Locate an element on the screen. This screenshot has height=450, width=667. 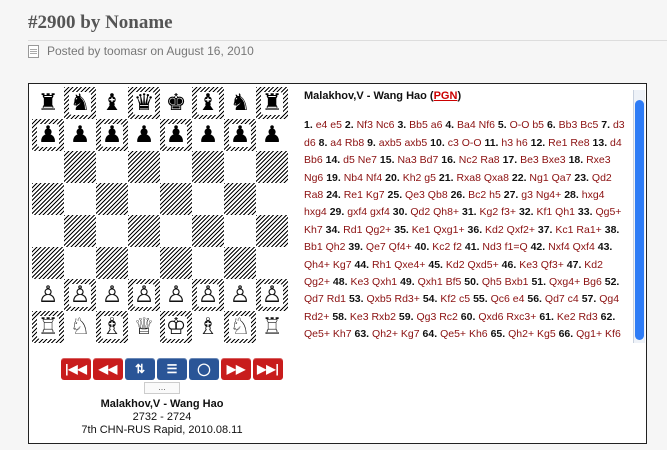
move-text: Kd2 Qxd5+ is located at coordinates (472, 265).